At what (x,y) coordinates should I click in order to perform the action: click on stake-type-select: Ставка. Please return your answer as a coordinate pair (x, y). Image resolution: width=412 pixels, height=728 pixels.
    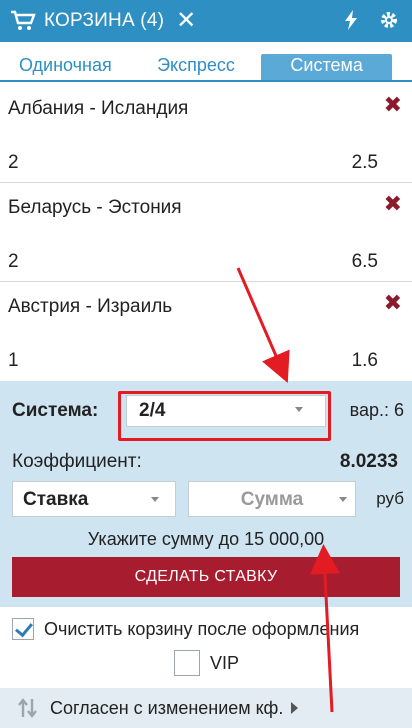
    Looking at the image, I should click on (94, 499).